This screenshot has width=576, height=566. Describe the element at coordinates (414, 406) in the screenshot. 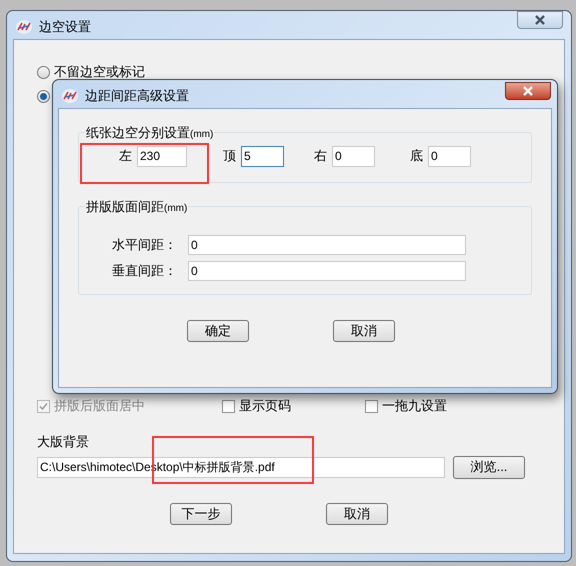

I see `checkbox-label: 一拖九设置` at that location.